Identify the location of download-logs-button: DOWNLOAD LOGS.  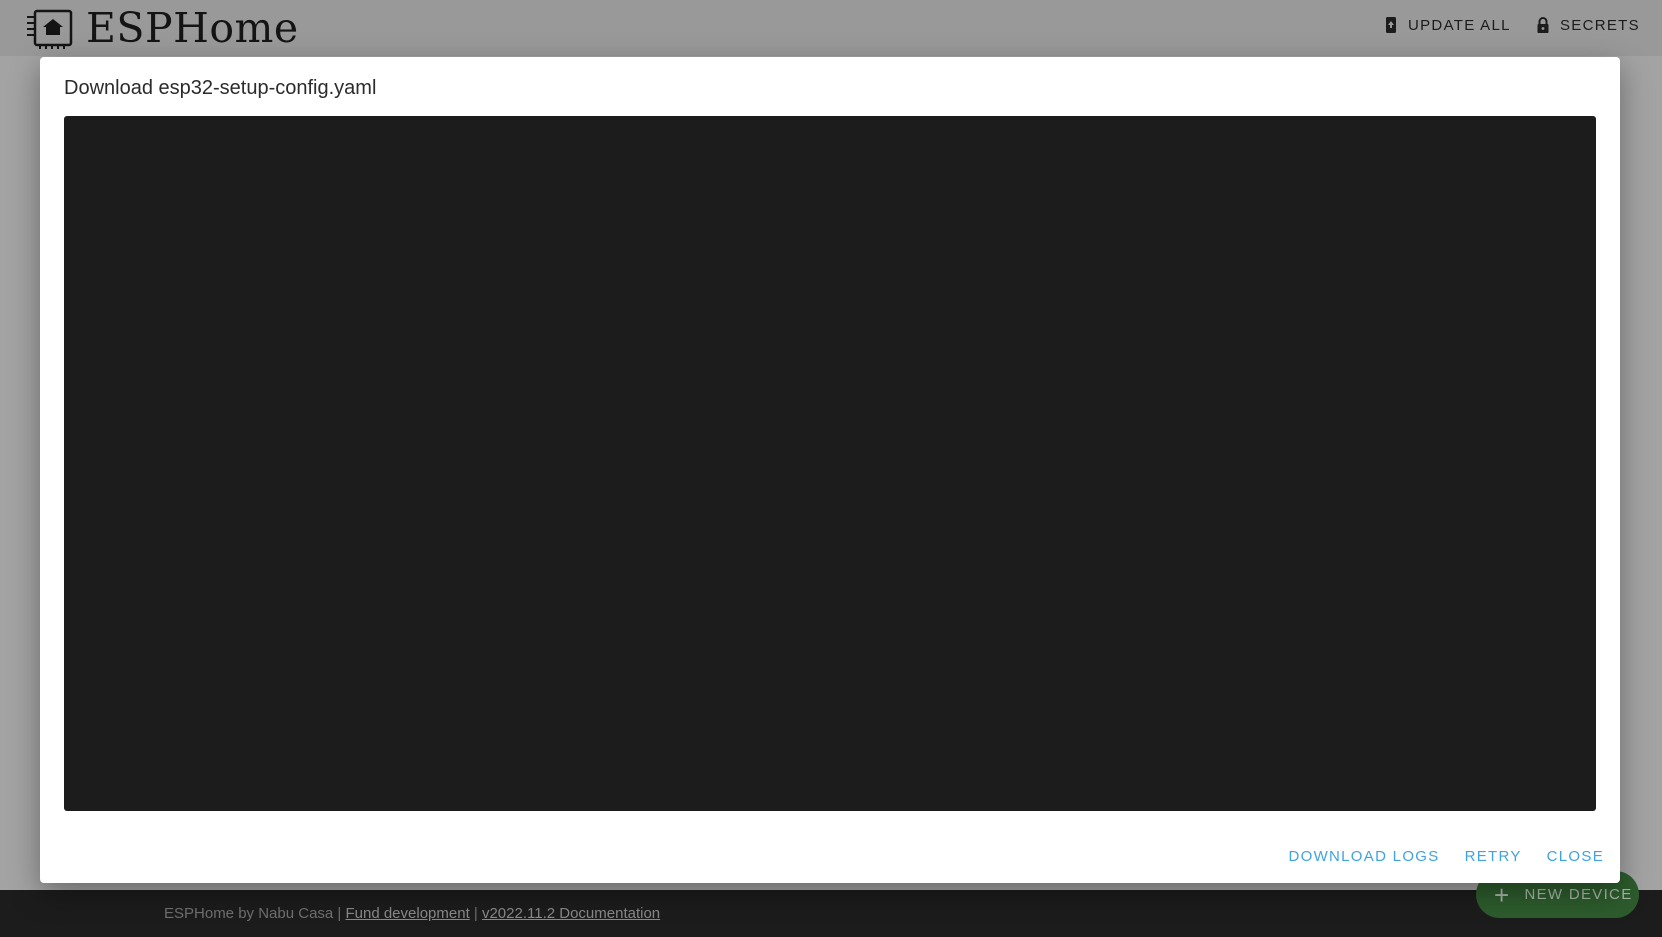
(1363, 856).